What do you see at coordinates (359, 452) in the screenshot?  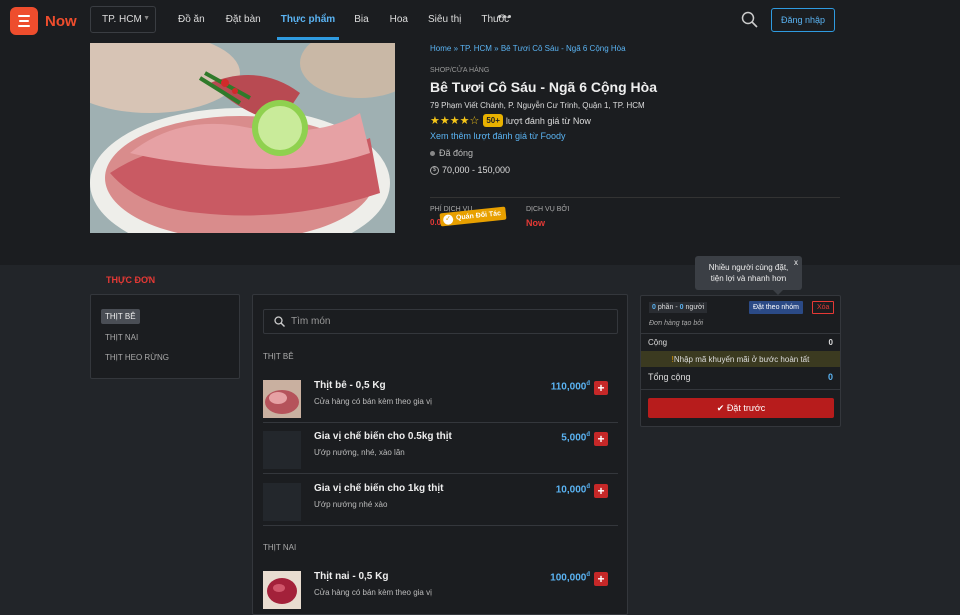 I see `item-desc: Ướp nướng, nhé, xào lăn` at bounding box center [359, 452].